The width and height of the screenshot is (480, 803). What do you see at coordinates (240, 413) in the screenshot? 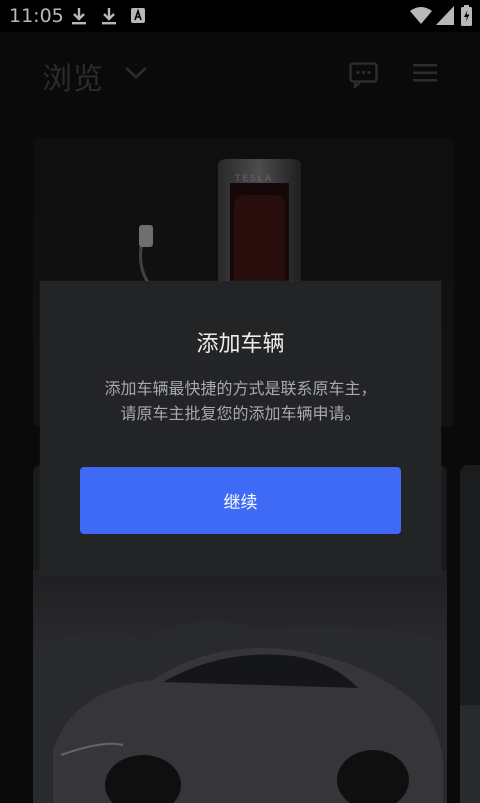
I see `dialog-message-line: 请原车主批复您的添加车辆申请。` at bounding box center [240, 413].